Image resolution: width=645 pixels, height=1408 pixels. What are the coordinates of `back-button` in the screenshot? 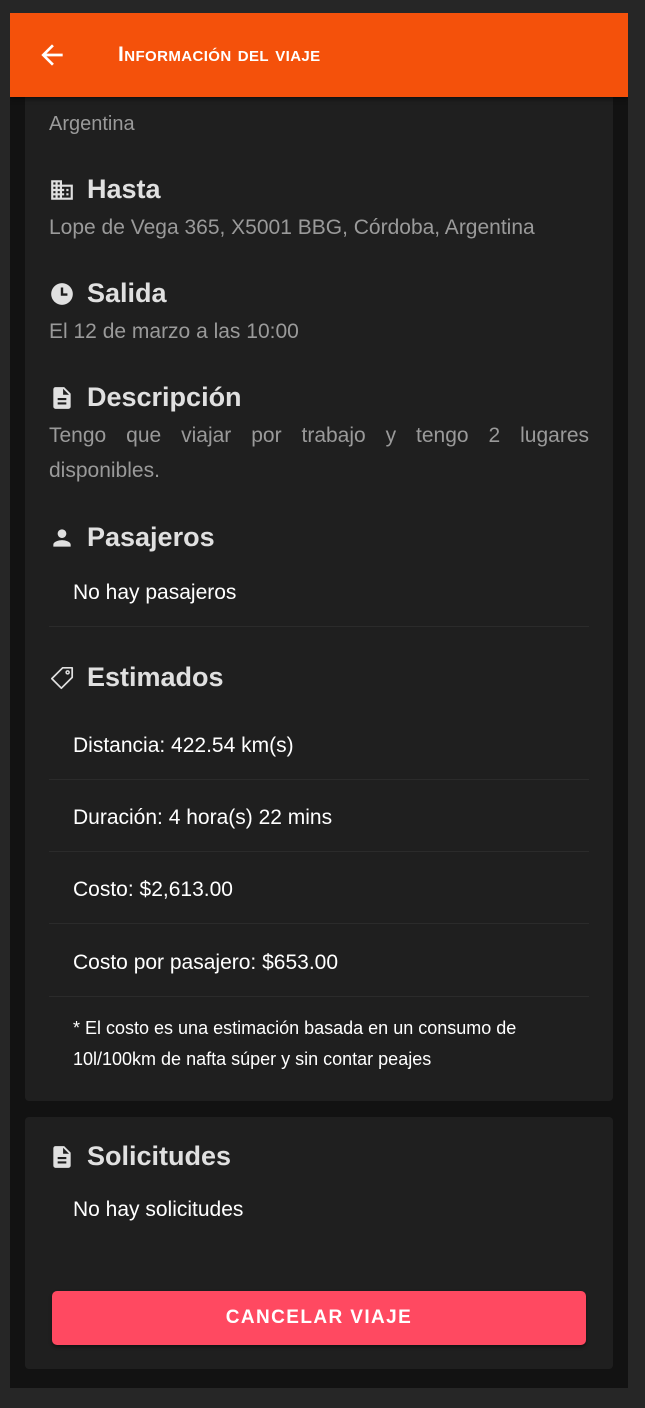 It's located at (52, 55).